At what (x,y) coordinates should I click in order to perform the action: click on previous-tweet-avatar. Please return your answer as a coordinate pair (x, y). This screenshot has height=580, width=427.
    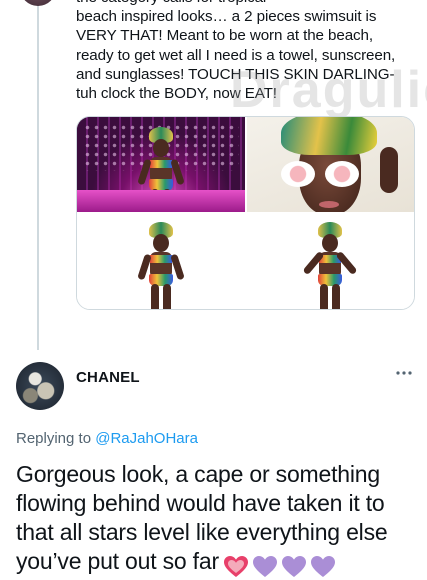
    Looking at the image, I should click on (38, 3).